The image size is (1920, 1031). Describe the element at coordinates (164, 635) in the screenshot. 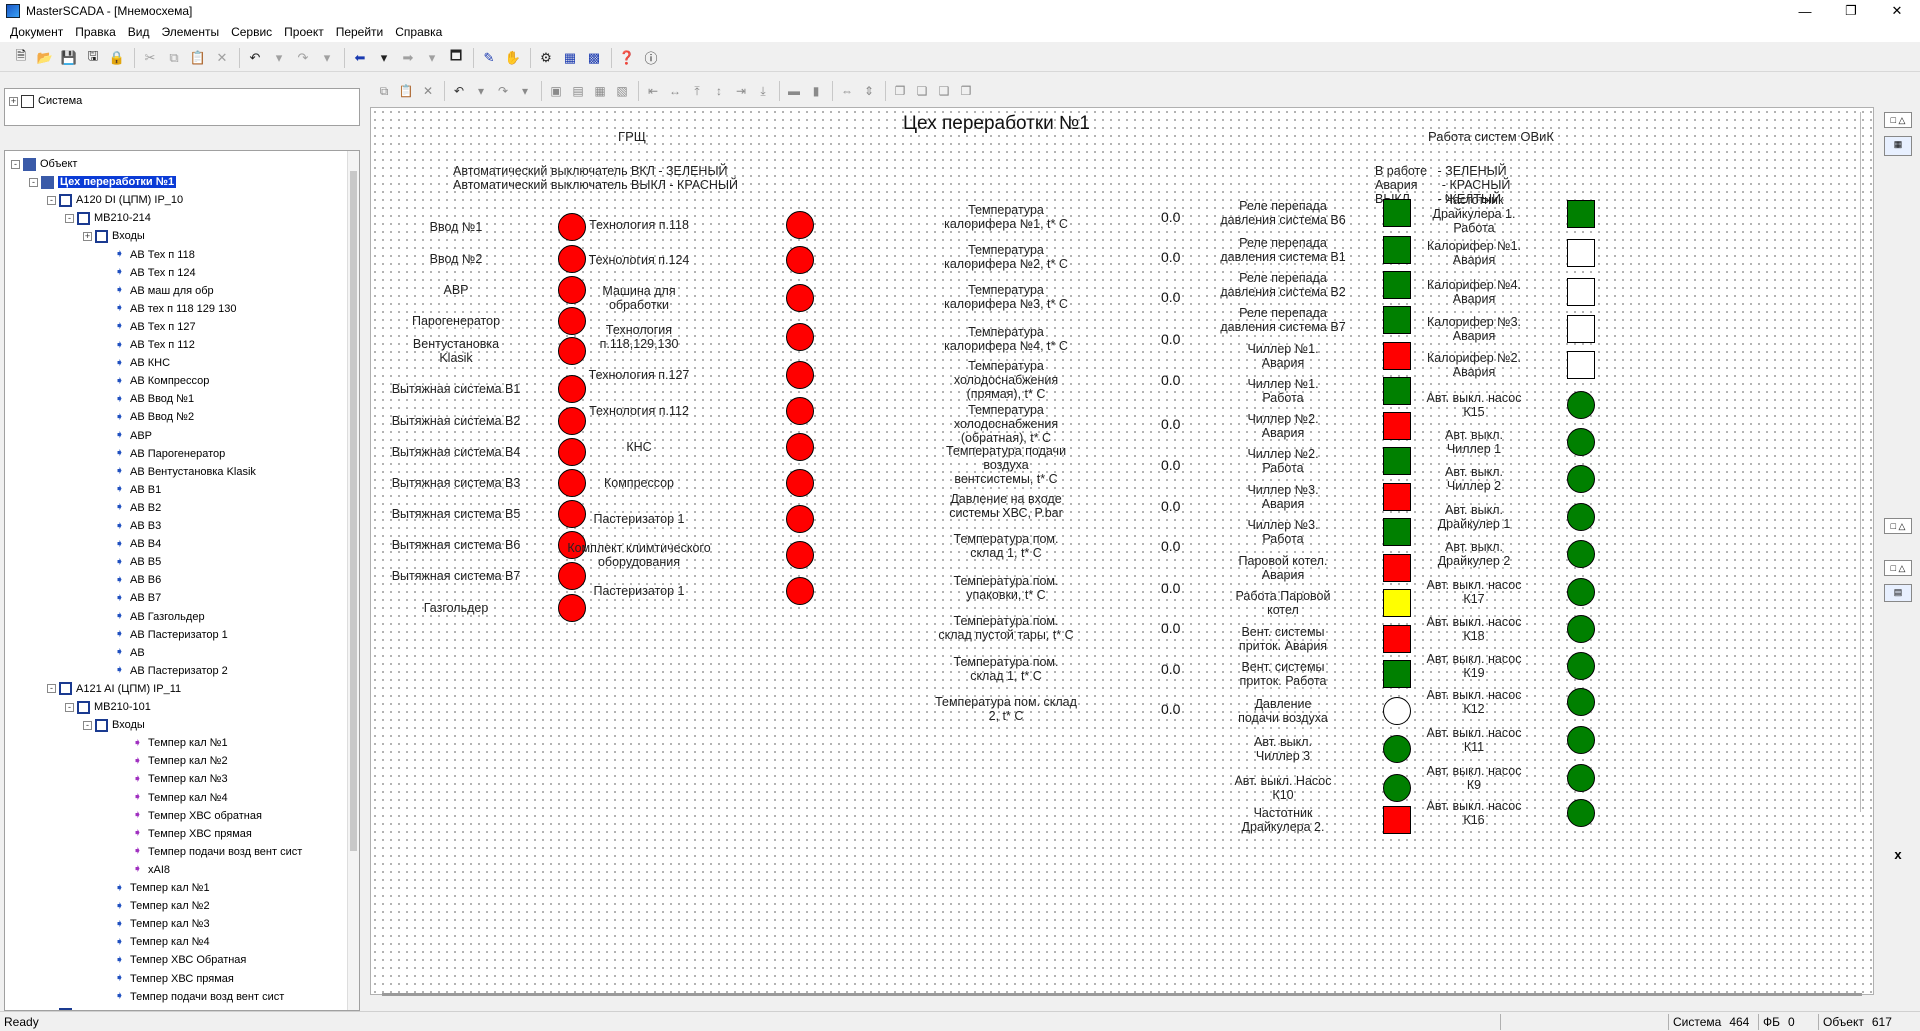

I see `tree-item: ➧ АВ Пастеризатор 1` at that location.